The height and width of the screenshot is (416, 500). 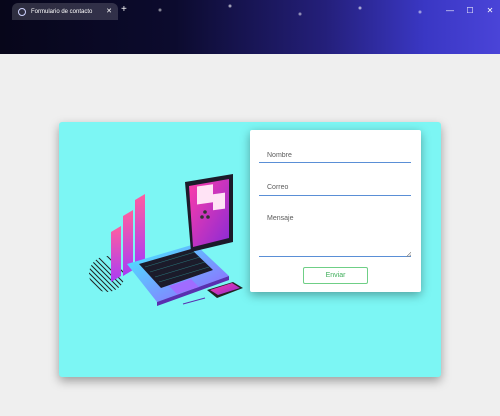 What do you see at coordinates (450, 10) in the screenshot?
I see `minimize-button: —` at bounding box center [450, 10].